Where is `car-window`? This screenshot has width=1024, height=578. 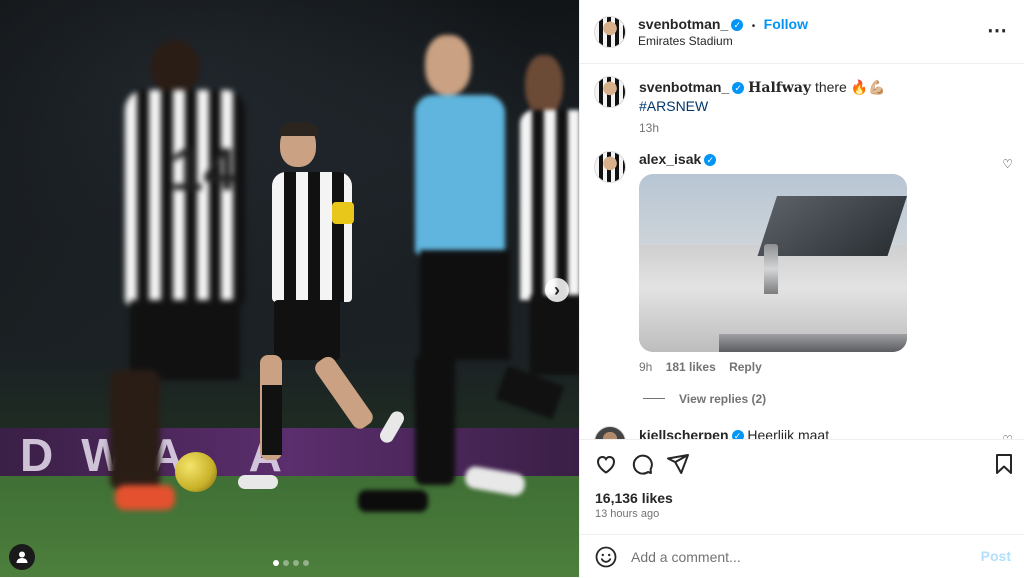 car-window is located at coordinates (832, 226).